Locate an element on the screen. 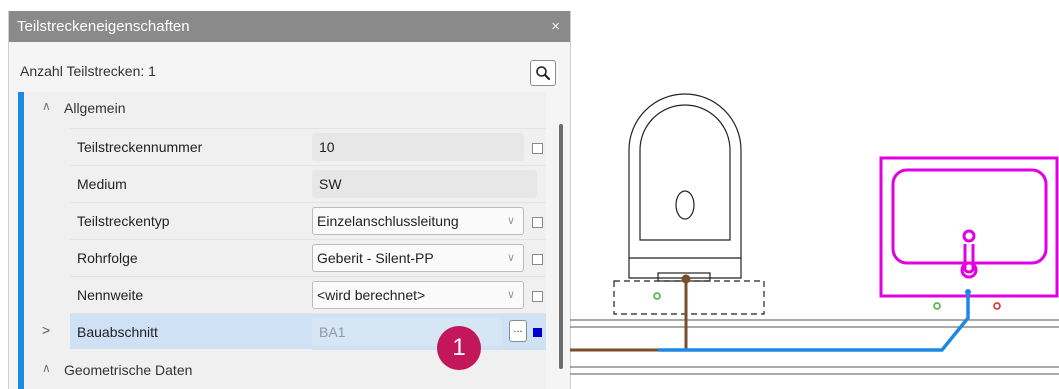 This screenshot has height=389, width=1059. segment-count-label: Anzahl Teilstrecken: 1 is located at coordinates (88, 71).